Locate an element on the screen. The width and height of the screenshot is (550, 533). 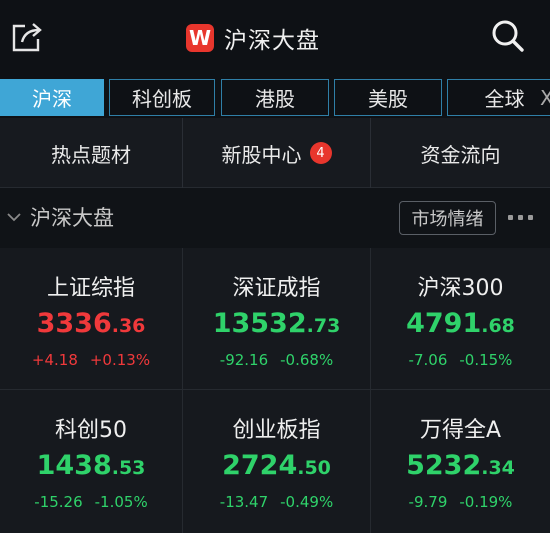
nav-hot-topics: 热点题材 is located at coordinates (91, 153).